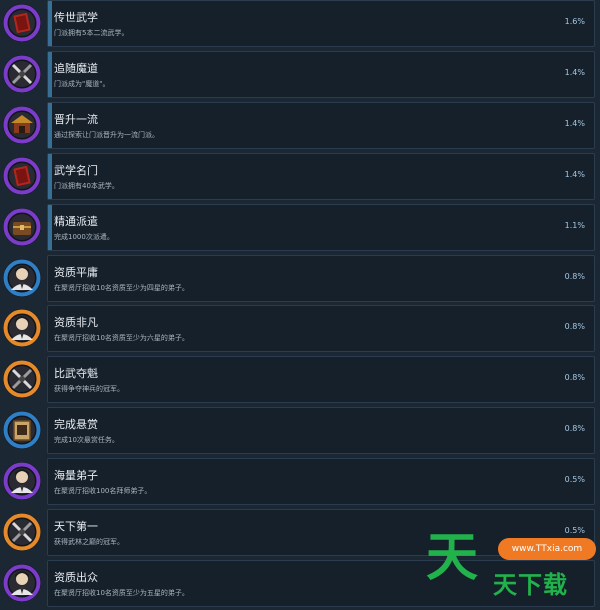 The image size is (600, 610). Describe the element at coordinates (76, 526) in the screenshot. I see `achievement-title: 天下第一` at that location.